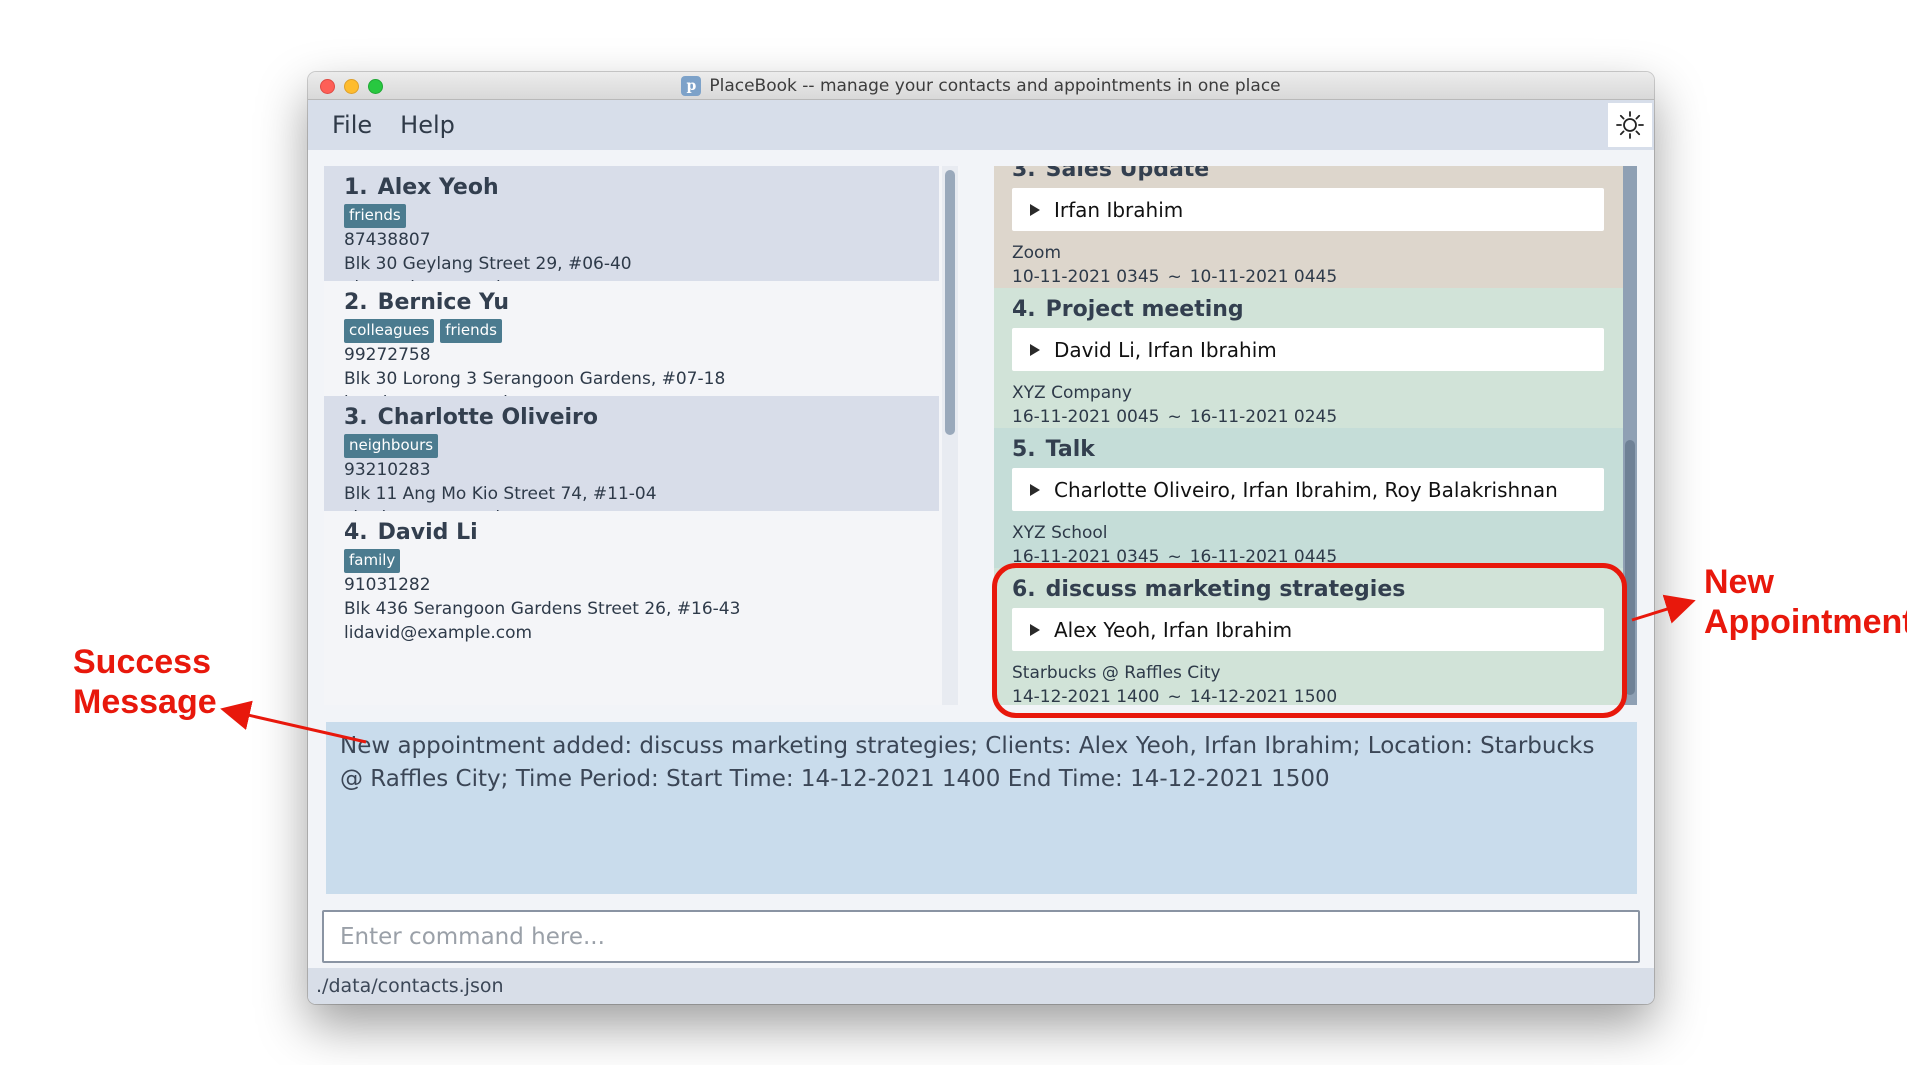 This screenshot has width=1907, height=1065. Describe the element at coordinates (372, 561) in the screenshot. I see `tag: family` at that location.